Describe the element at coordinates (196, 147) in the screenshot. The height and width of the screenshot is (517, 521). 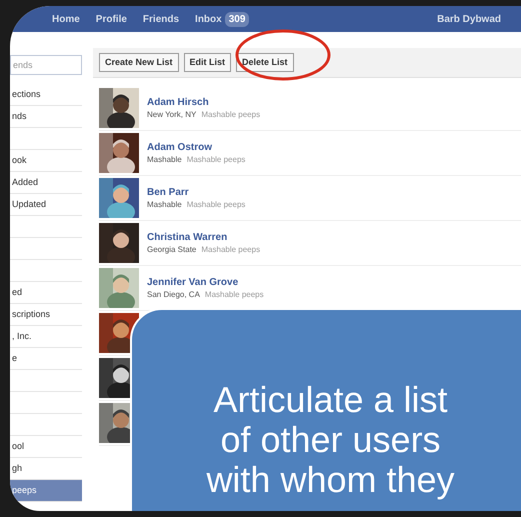
I see `friend-name-link: Adam Ostrow` at that location.